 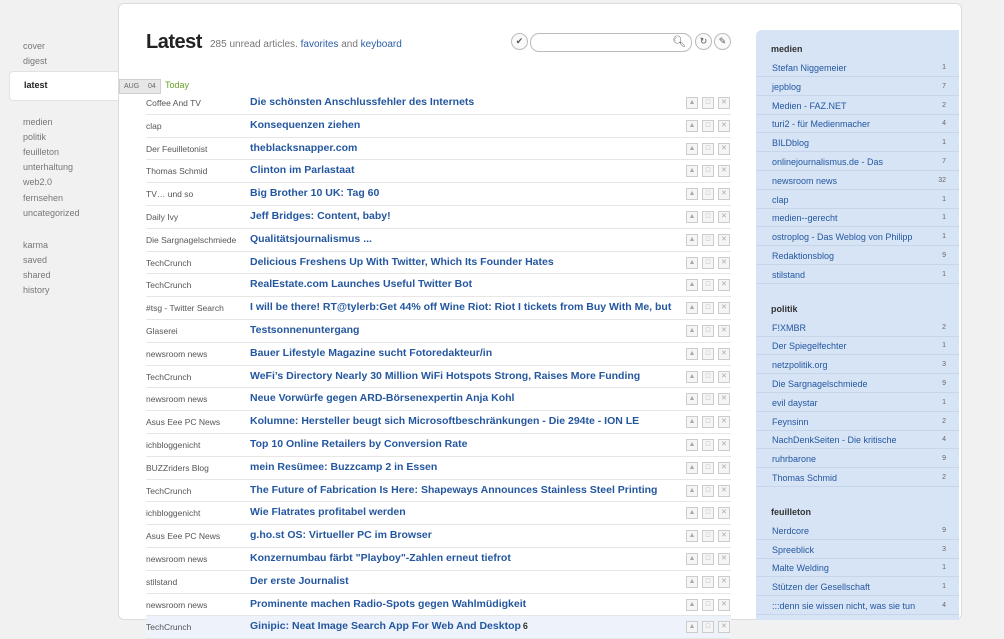 What do you see at coordinates (37, 182) in the screenshot?
I see `nav-item-web20: web2.0` at bounding box center [37, 182].